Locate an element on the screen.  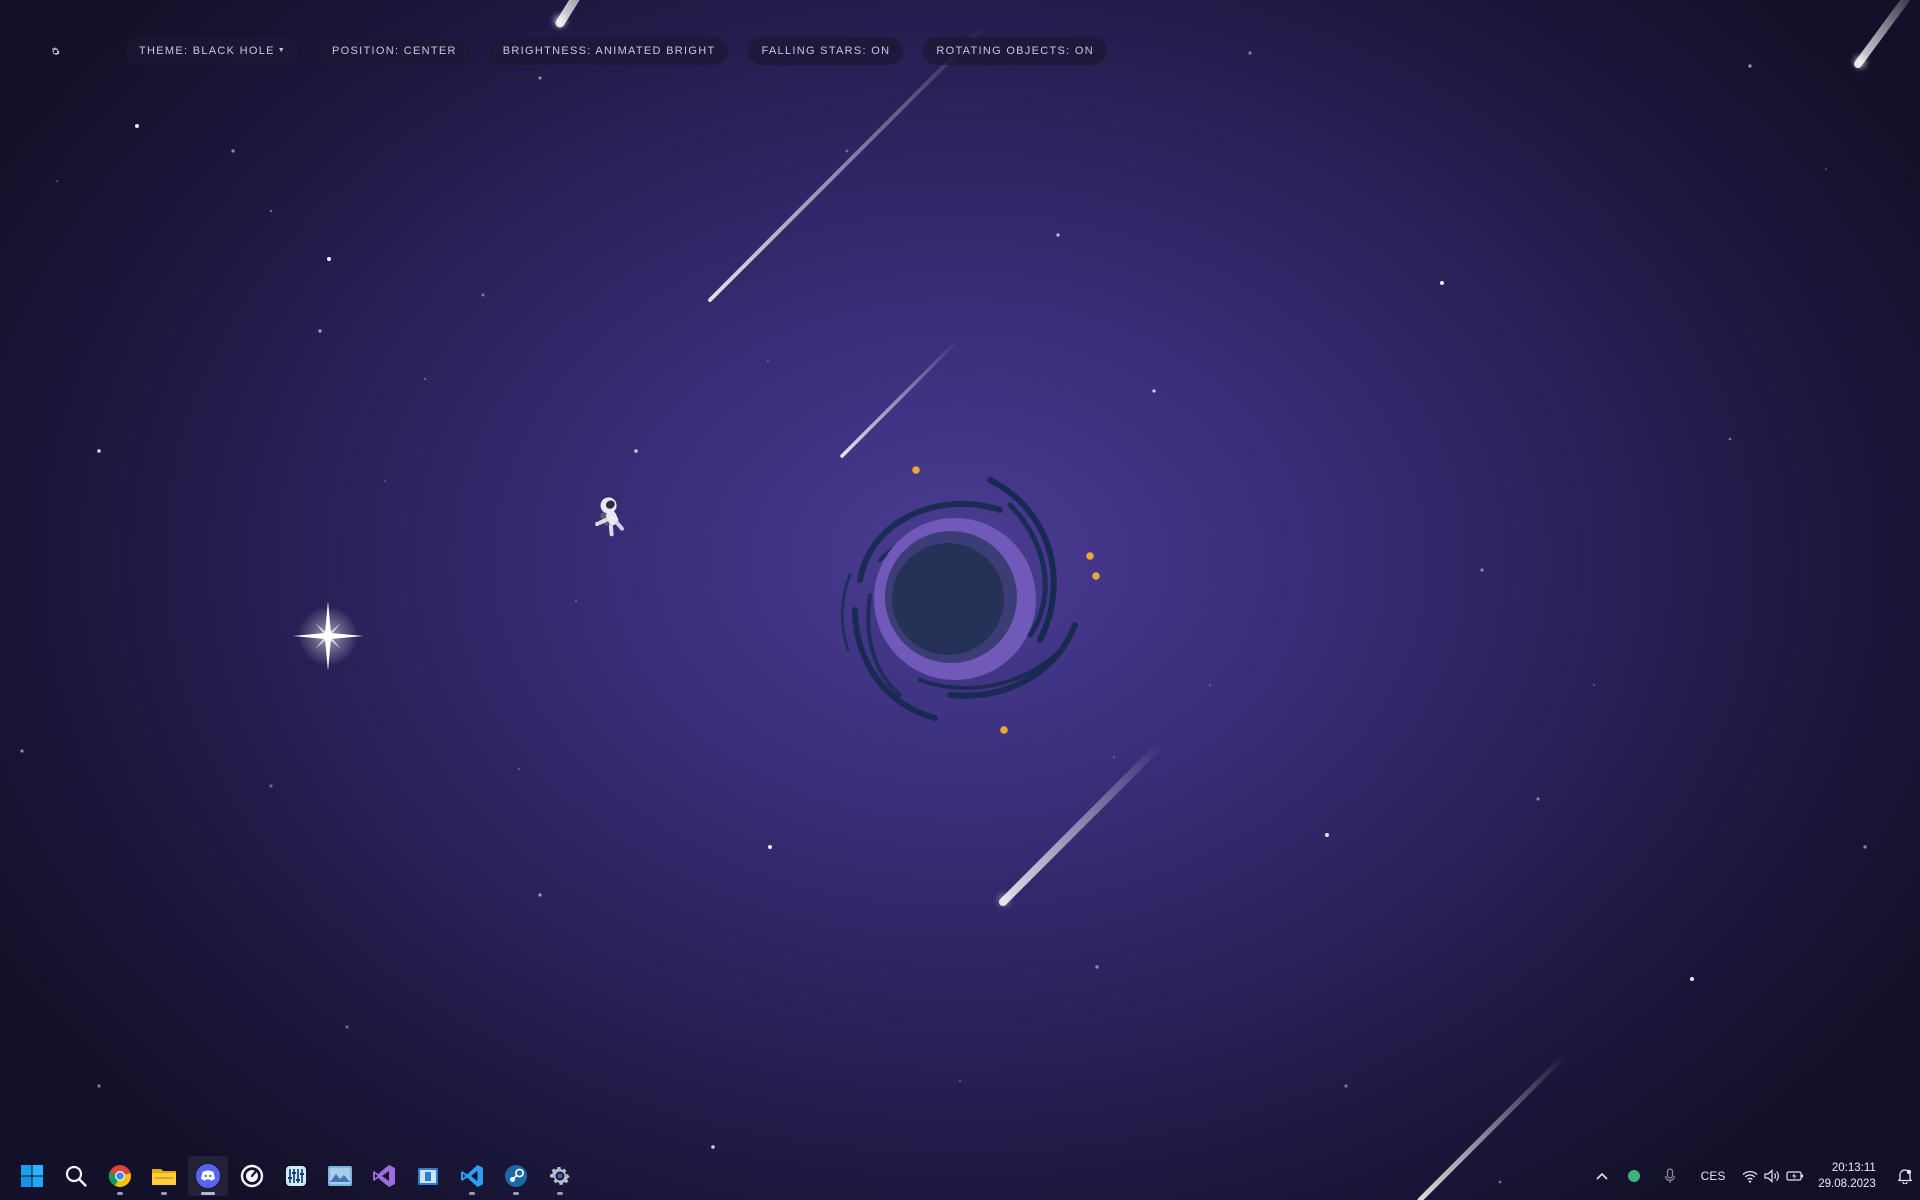
falling-stars-toggle: FALLING STARS: ON is located at coordinates (826, 51).